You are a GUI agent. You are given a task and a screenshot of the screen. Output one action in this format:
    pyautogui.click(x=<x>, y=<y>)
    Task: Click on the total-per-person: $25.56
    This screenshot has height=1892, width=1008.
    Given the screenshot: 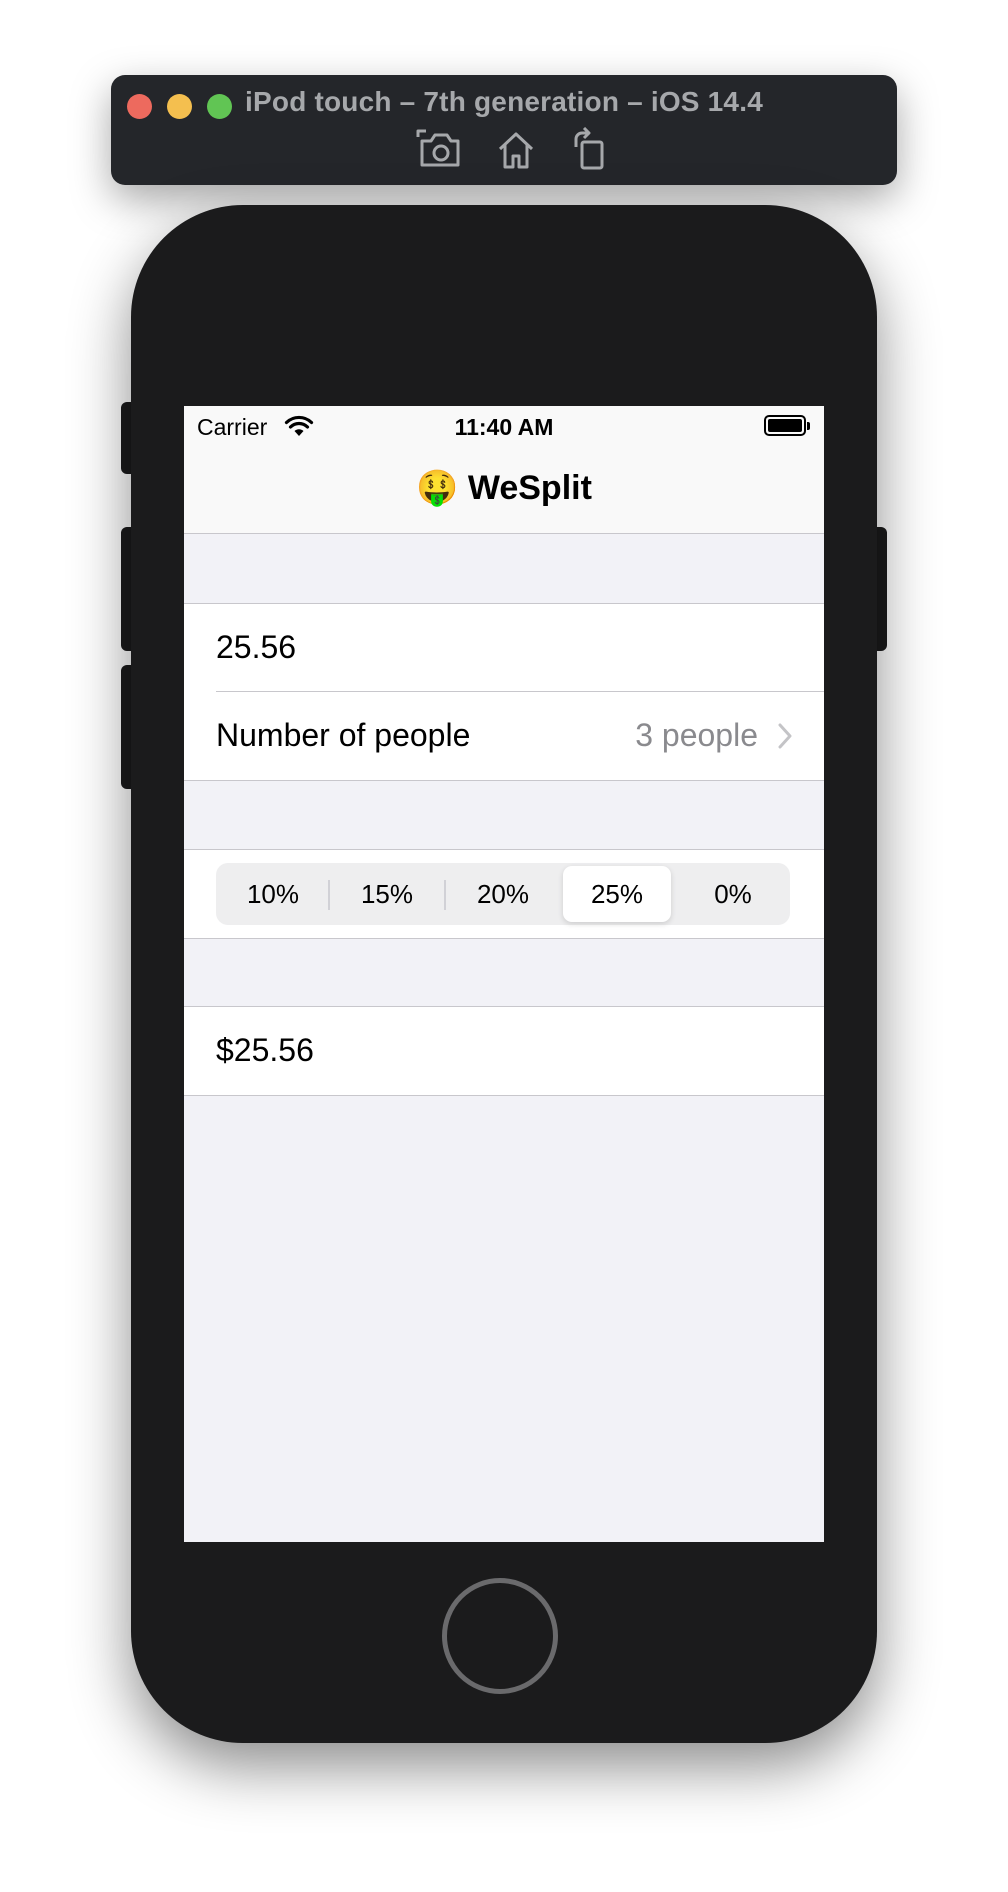 What is the action you would take?
    pyautogui.click(x=265, y=1050)
    